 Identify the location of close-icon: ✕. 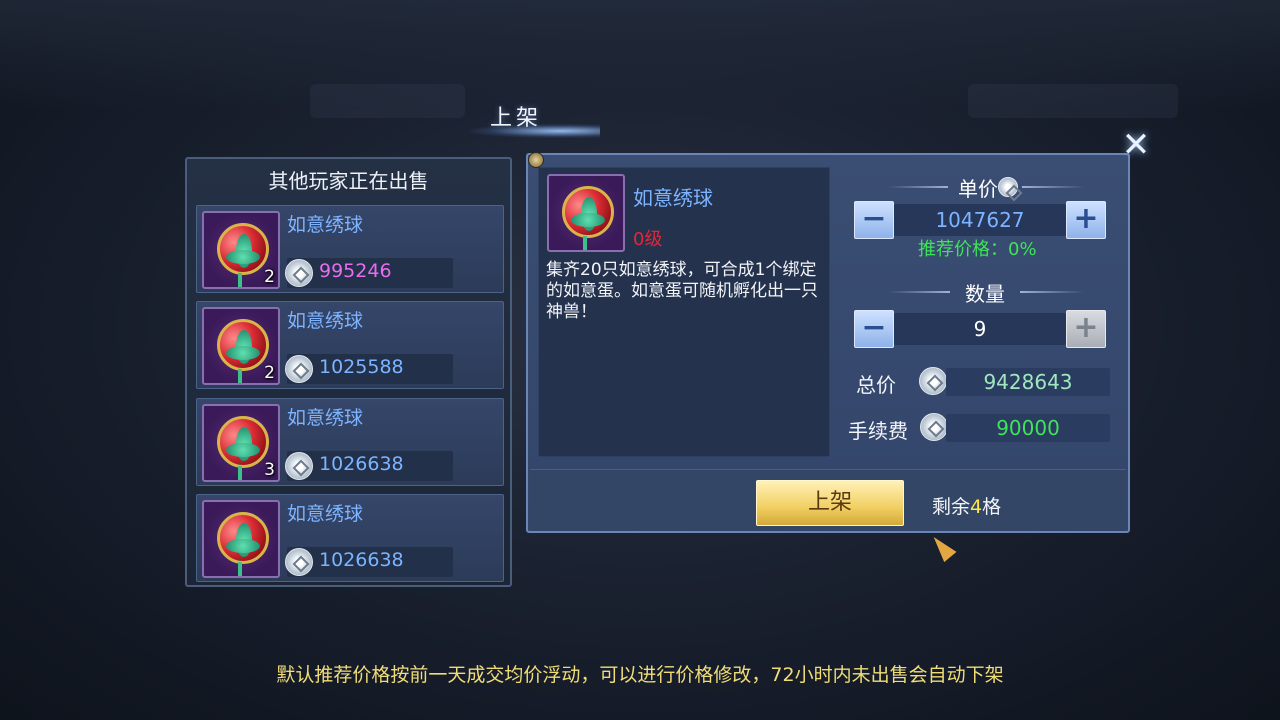
(1136, 146).